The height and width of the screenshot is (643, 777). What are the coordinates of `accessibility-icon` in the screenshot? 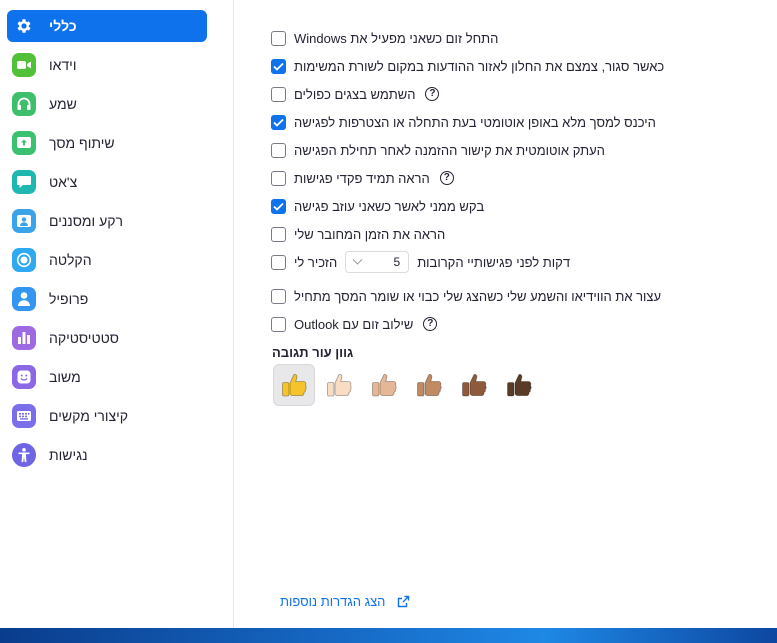 It's located at (24, 455).